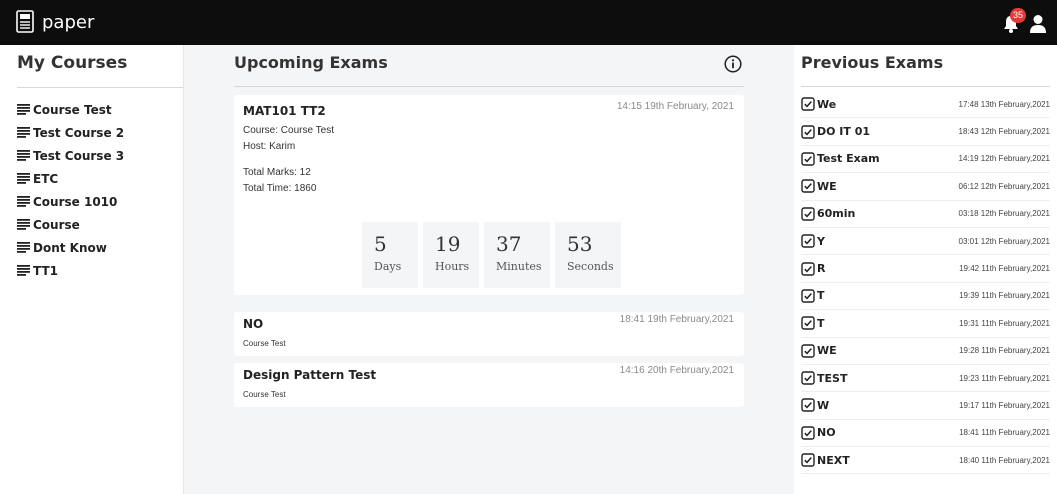 The height and width of the screenshot is (494, 1057). What do you see at coordinates (925, 461) in the screenshot?
I see `previous-exam-item: NEXT 18:40 11th February,2021` at bounding box center [925, 461].